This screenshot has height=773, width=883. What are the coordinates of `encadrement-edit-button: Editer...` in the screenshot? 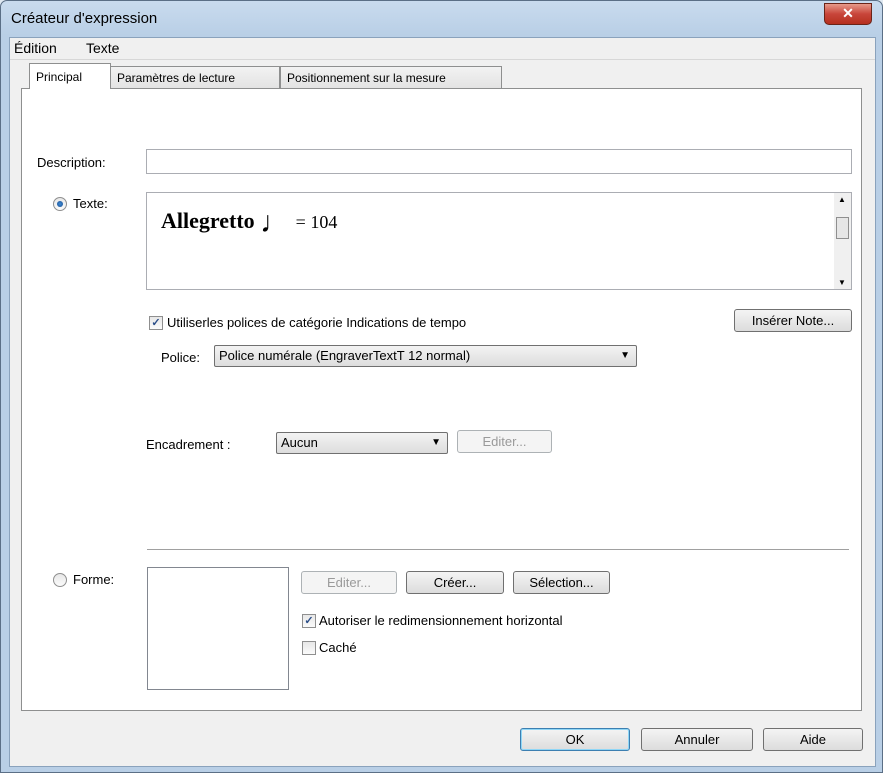 It's located at (504, 441).